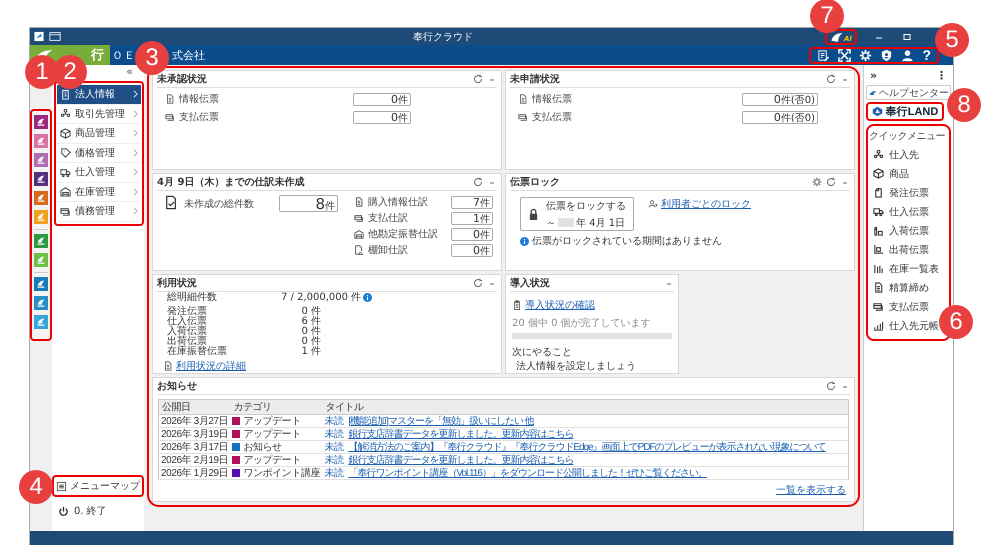 The height and width of the screenshot is (545, 983). Describe the element at coordinates (706, 204) in the screenshot. I see `user-lock-link: 利用者ごとのロック` at that location.